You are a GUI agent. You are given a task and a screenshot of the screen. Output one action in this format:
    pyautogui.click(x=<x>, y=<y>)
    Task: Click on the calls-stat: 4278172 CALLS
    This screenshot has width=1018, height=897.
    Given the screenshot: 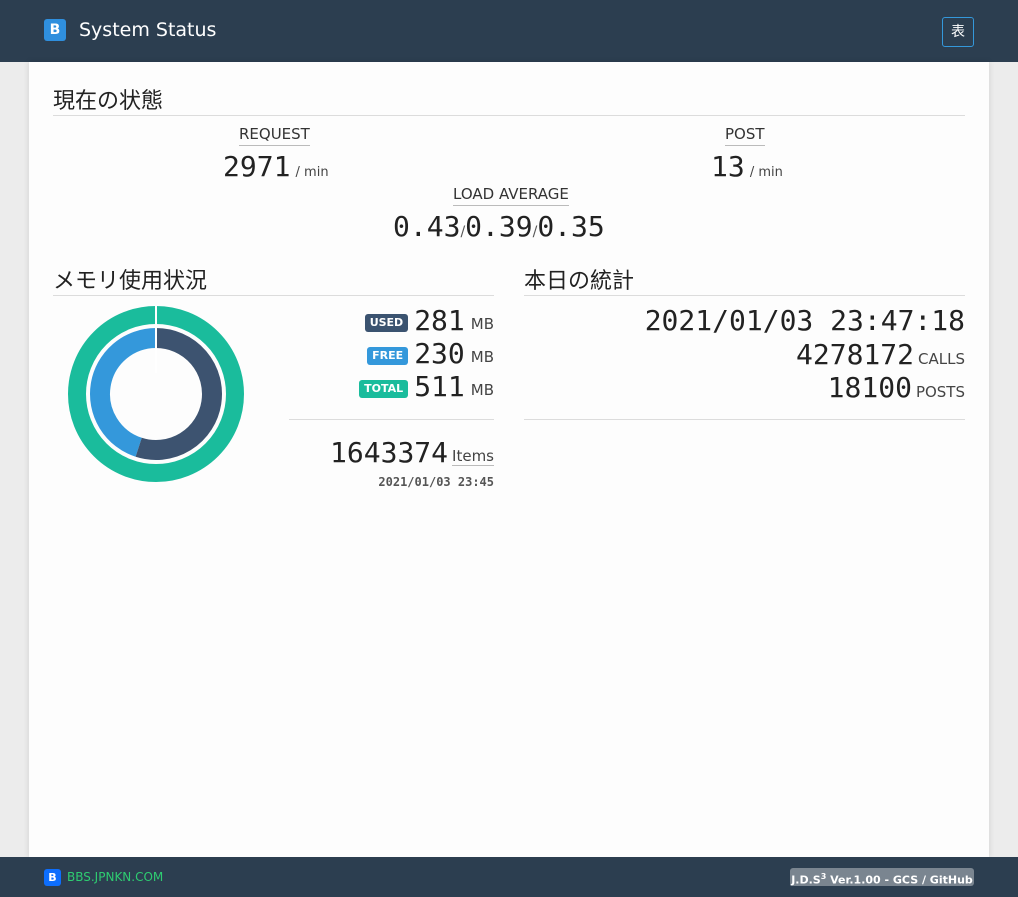 What is the action you would take?
    pyautogui.click(x=880, y=355)
    